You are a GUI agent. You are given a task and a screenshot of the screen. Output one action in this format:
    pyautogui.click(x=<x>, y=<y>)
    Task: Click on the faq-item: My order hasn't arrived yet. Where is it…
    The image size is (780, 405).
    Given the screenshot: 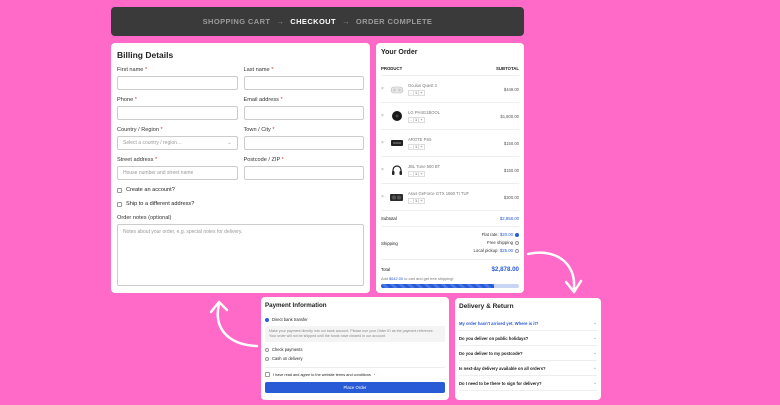 What is the action you would take?
    pyautogui.click(x=528, y=323)
    